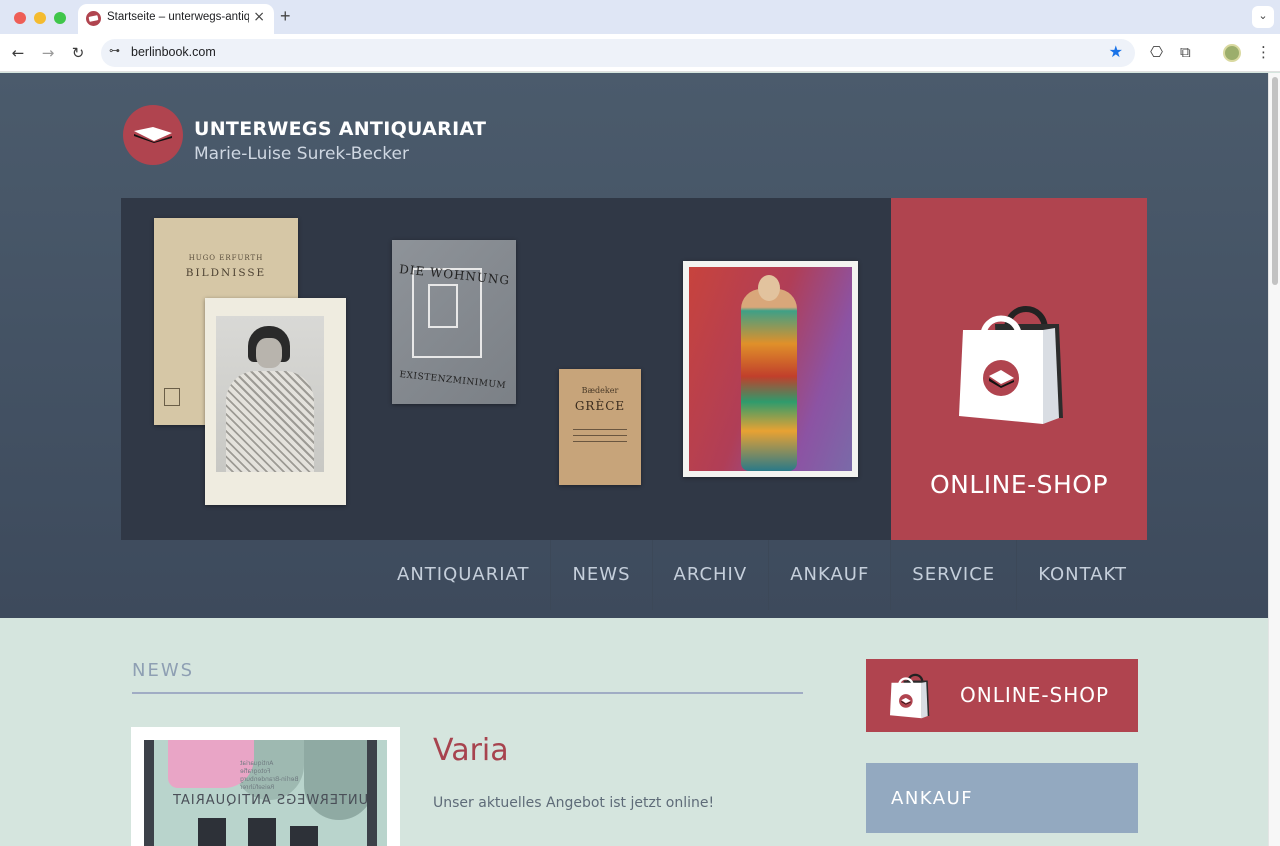  I want to click on logo-book-icon, so click(153, 135).